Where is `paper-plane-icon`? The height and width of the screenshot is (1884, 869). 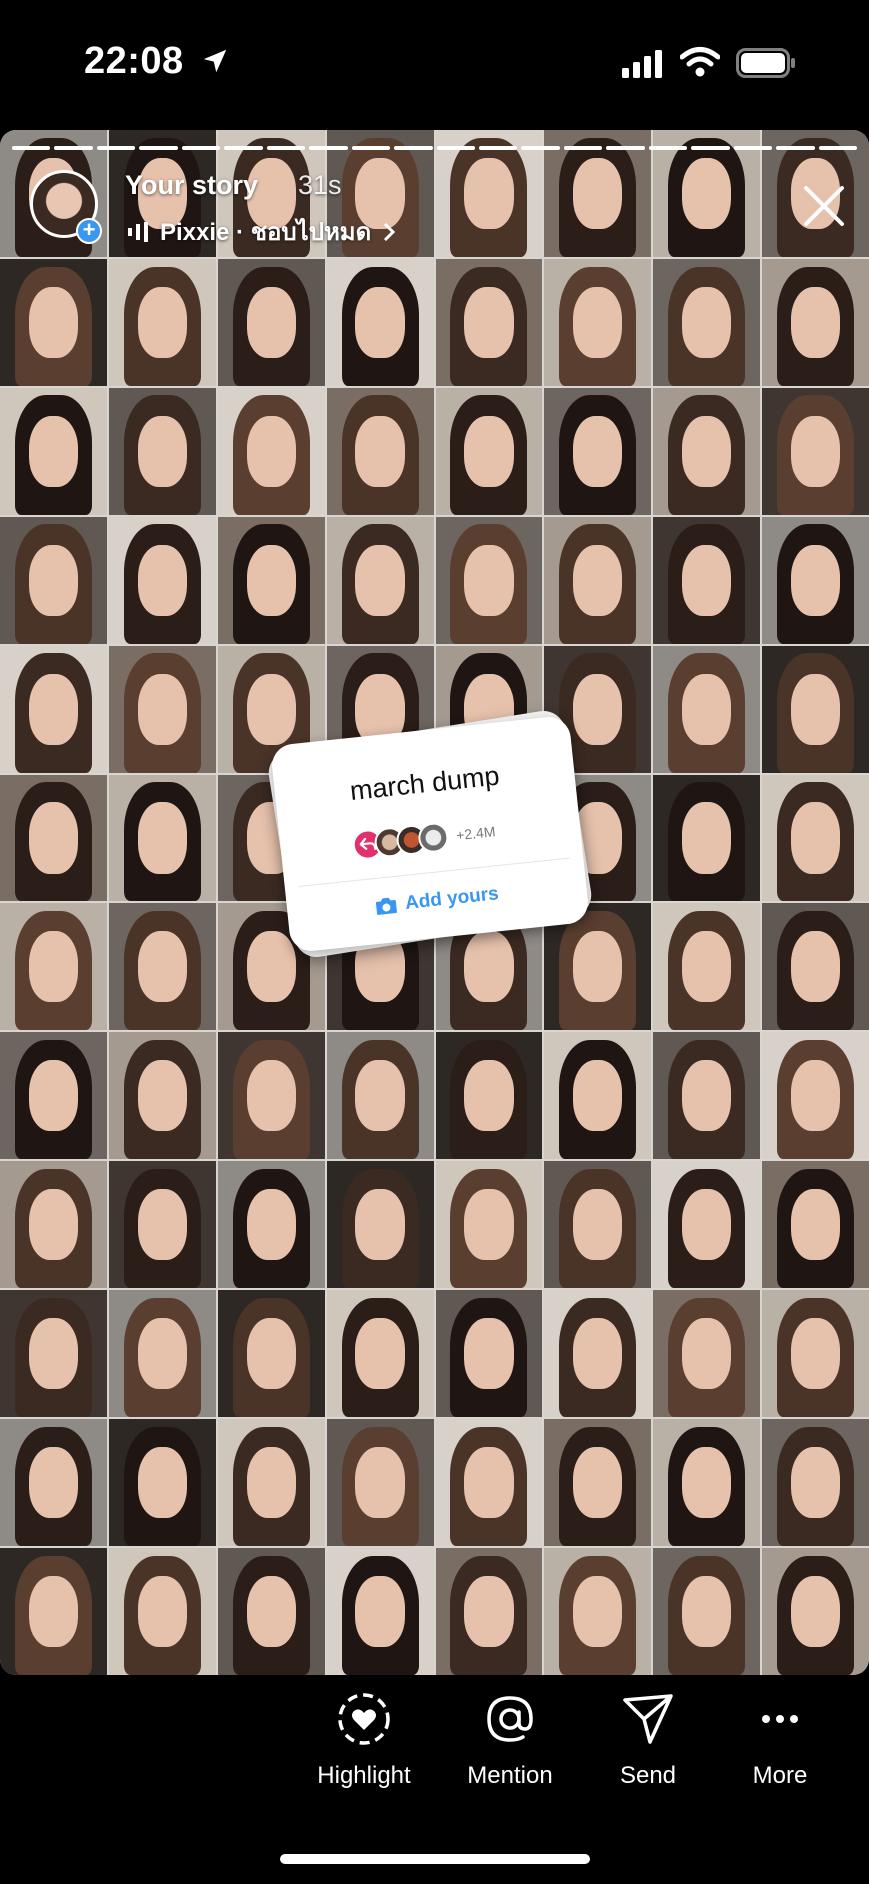 paper-plane-icon is located at coordinates (648, 1719).